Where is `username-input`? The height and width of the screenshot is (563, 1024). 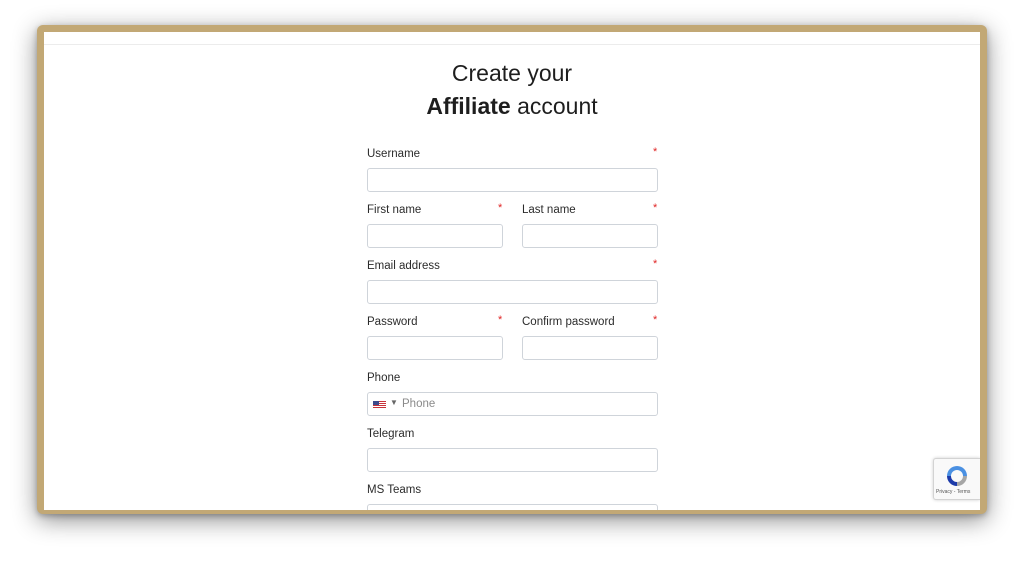 username-input is located at coordinates (512, 180).